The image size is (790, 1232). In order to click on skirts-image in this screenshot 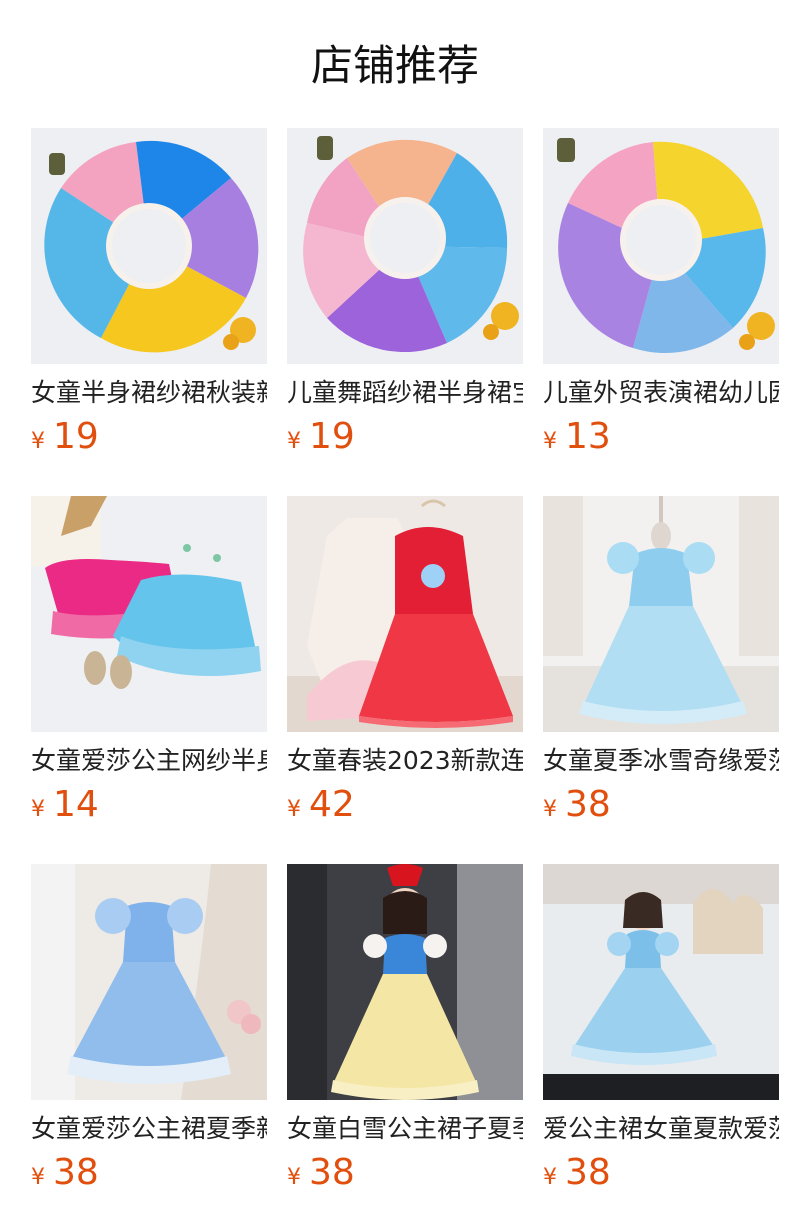, I will do `click(149, 614)`.